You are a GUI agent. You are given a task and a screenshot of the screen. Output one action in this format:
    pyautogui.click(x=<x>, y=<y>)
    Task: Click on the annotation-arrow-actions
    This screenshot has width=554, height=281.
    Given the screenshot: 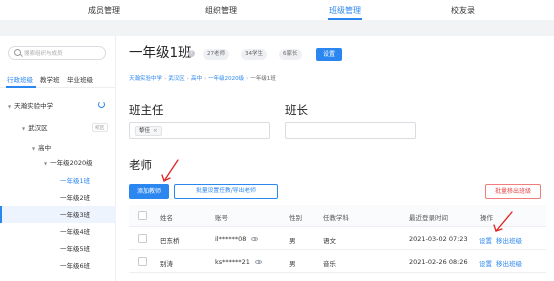 What is the action you would take?
    pyautogui.click(x=504, y=221)
    